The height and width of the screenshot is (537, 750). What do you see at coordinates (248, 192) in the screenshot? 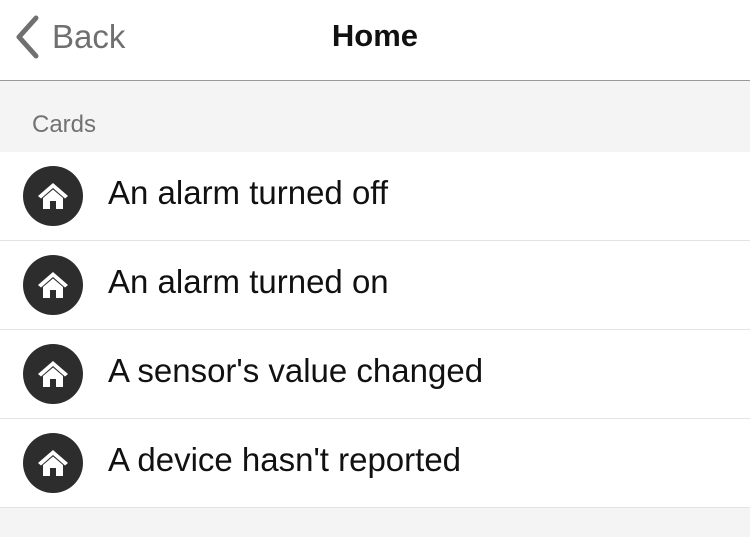
I see `list-item-label: An alarm turned off` at bounding box center [248, 192].